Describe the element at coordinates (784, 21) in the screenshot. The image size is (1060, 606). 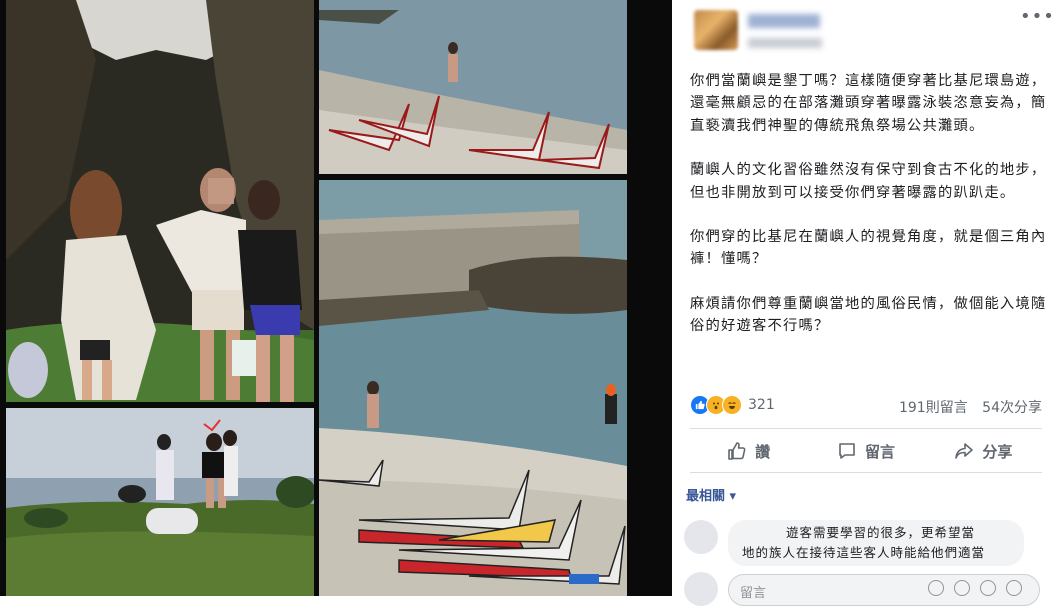
I see `author-name-blurred` at that location.